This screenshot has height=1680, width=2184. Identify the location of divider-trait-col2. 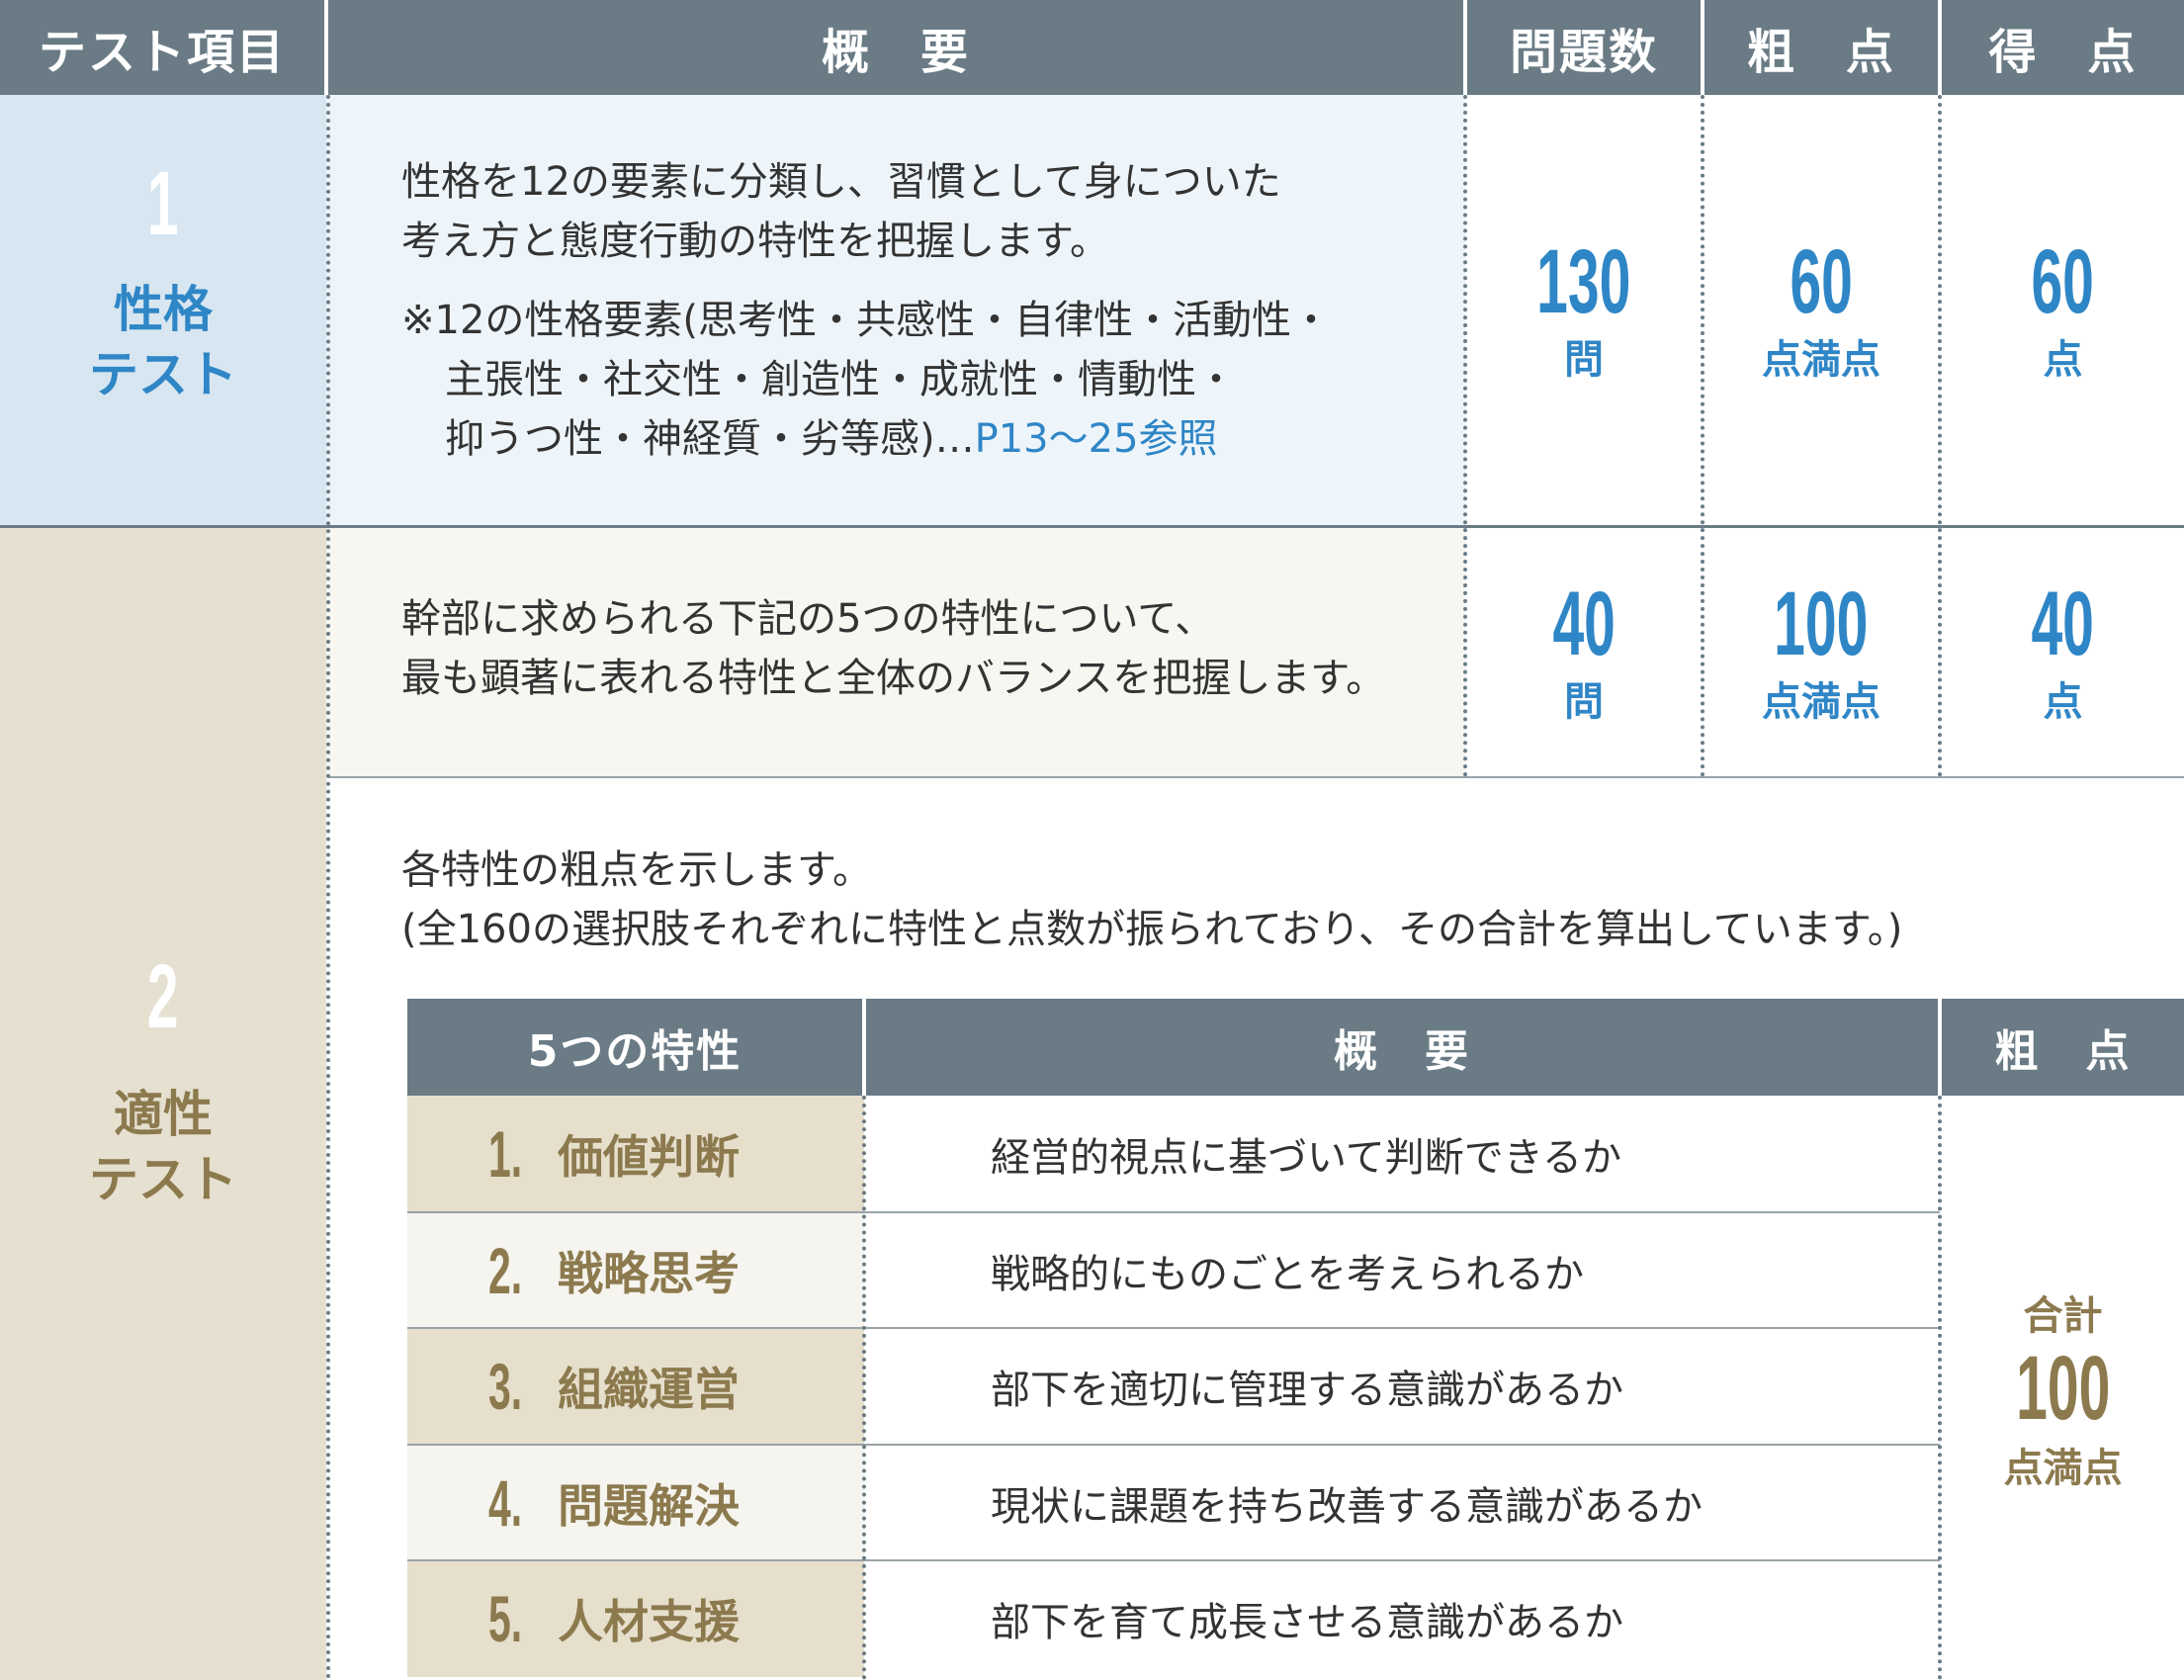
(1940, 1388).